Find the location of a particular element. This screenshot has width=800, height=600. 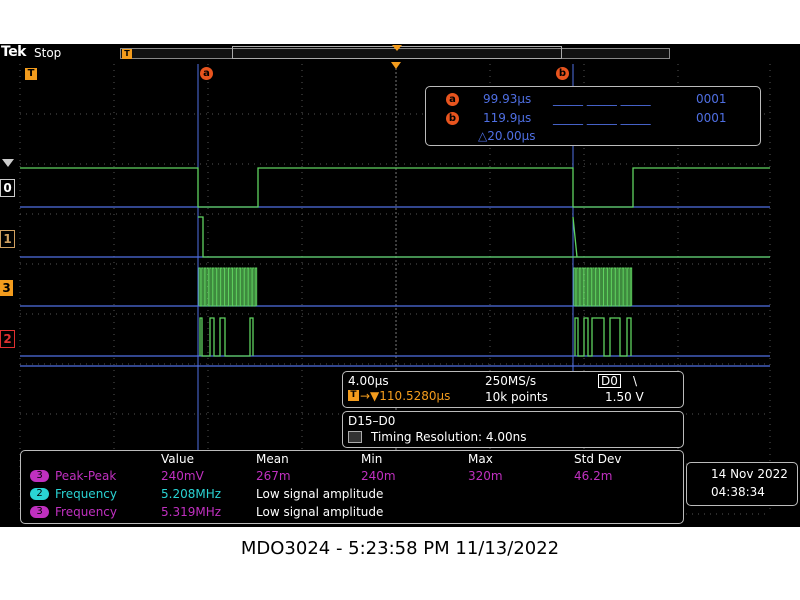

trigger-source: D0 is located at coordinates (609, 381).